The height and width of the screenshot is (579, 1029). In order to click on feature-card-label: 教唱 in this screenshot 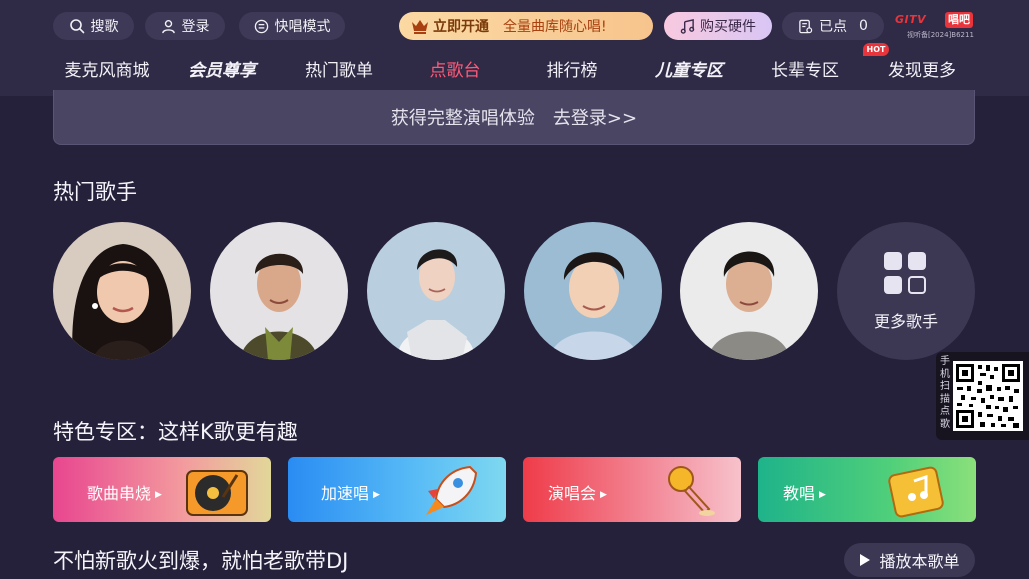, I will do `click(799, 493)`.